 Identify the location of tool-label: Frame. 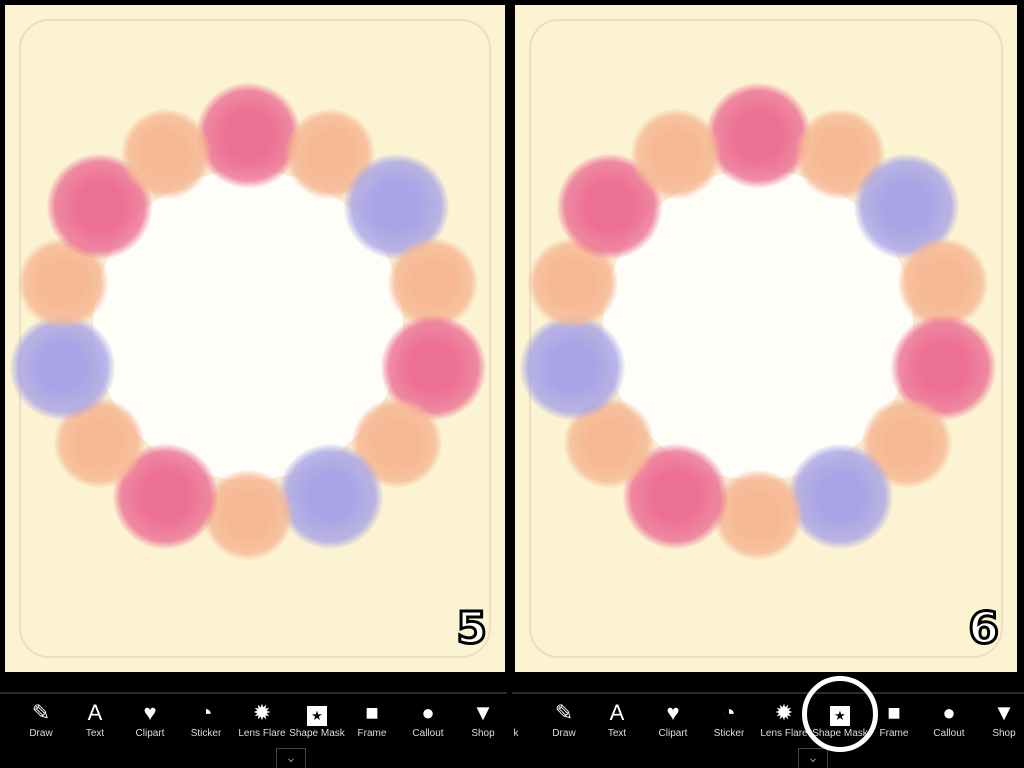
(372, 733).